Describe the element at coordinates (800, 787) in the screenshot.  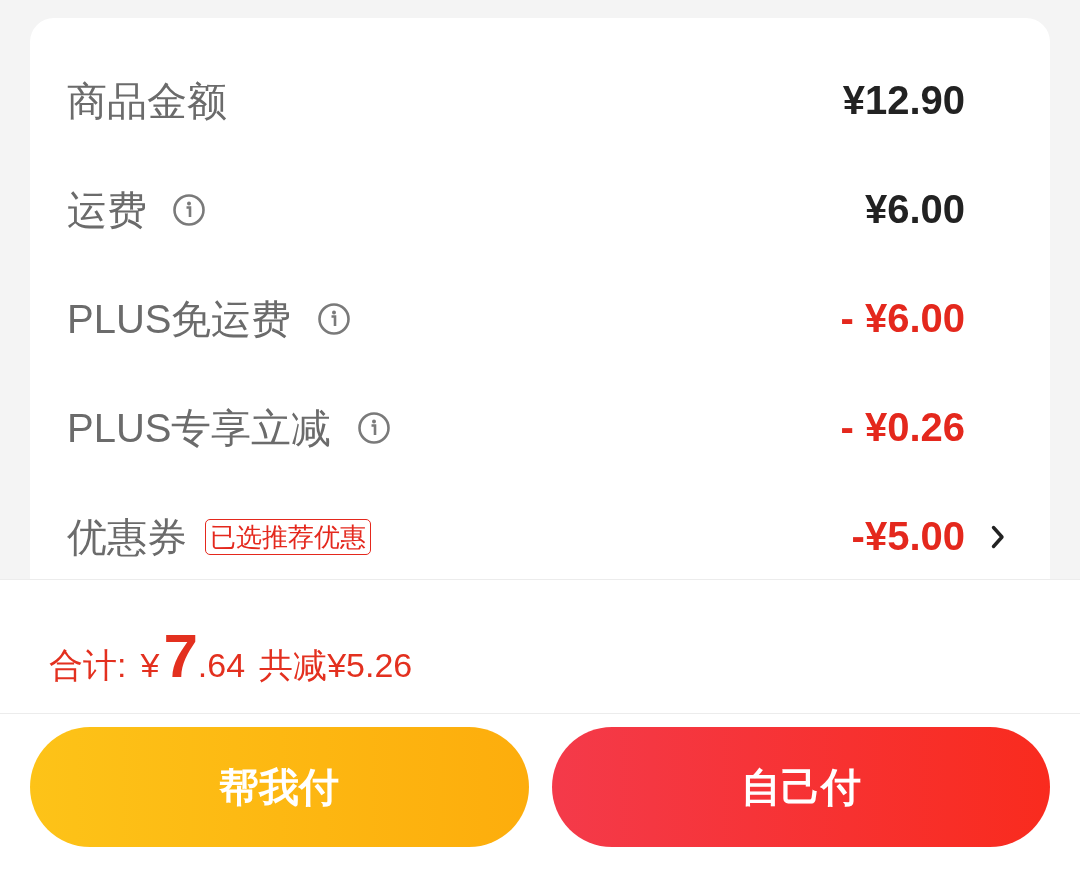
I see `pay-button: 自己付` at that location.